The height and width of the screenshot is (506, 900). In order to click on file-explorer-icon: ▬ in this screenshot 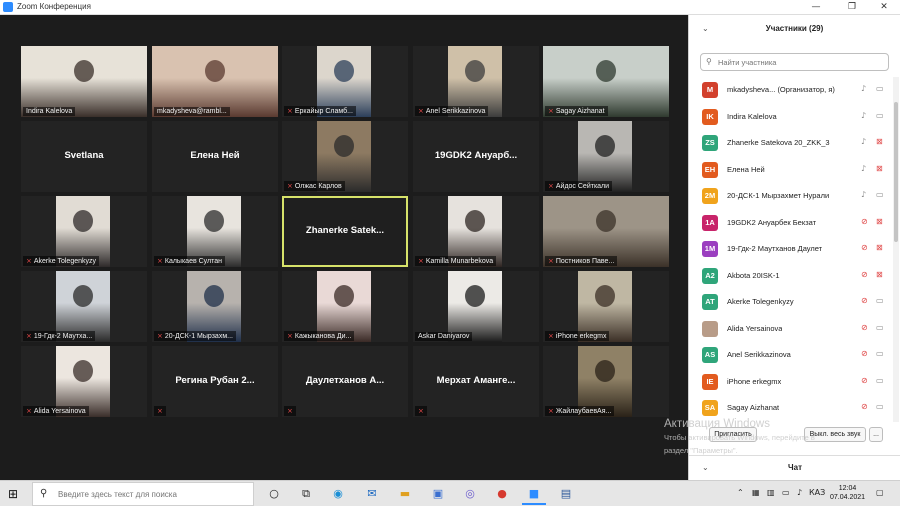, I will do `click(405, 494)`.